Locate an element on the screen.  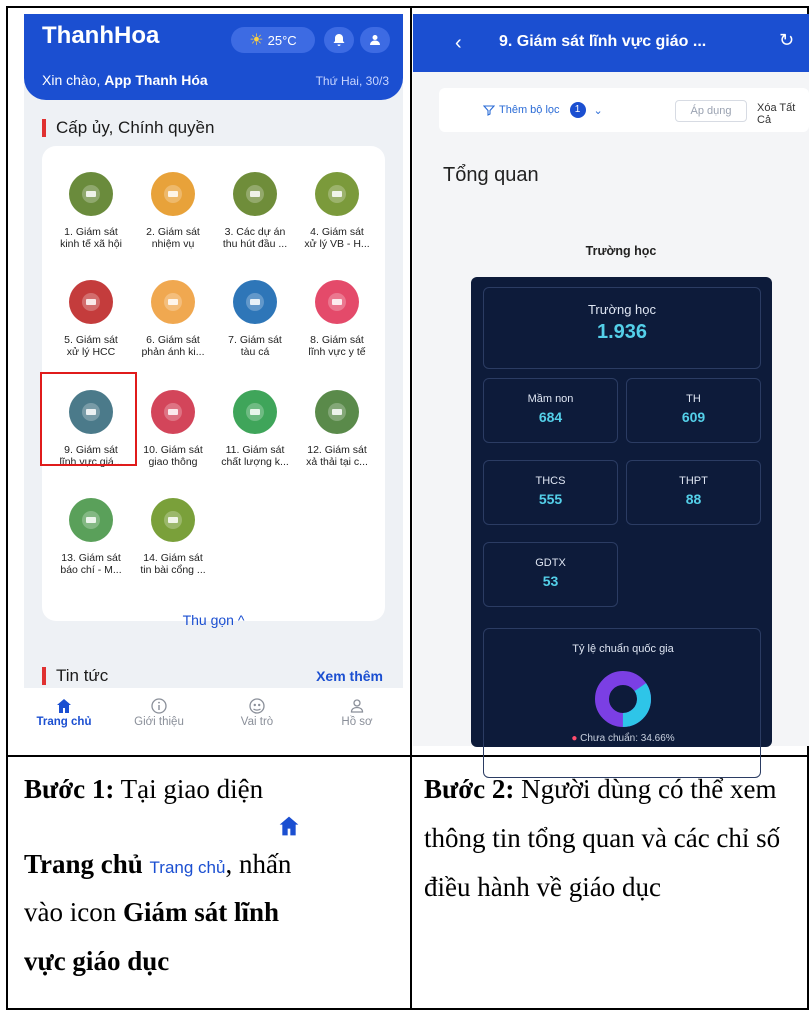
stat-secondary-label: THCS is located at coordinates (550, 481).